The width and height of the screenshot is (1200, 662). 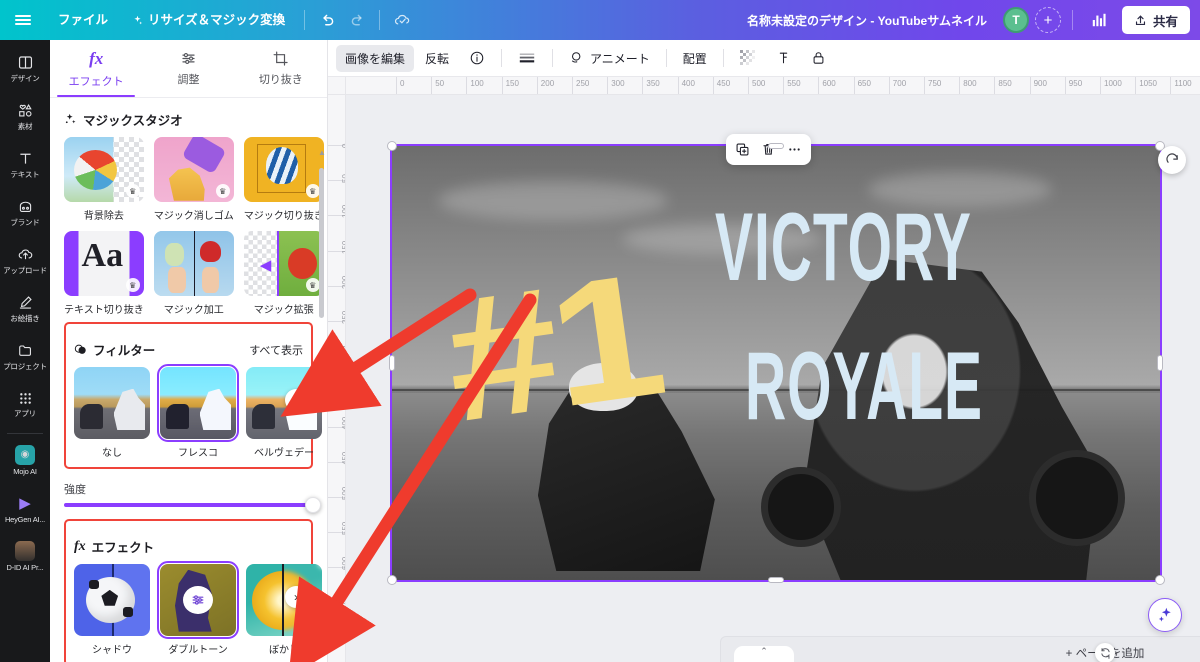 I want to click on pro-crown-icon: ♛, so click(x=312, y=191).